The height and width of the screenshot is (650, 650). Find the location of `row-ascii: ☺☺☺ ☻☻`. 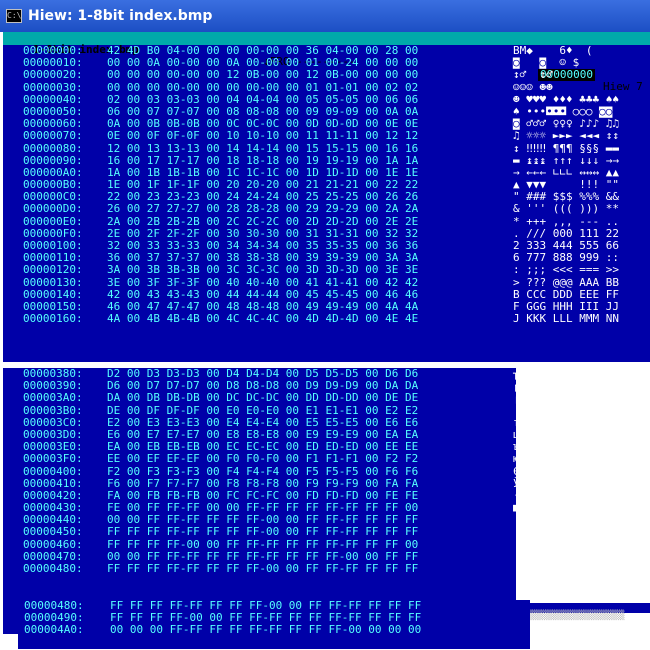

row-ascii: ☺☺☺ ☻☻ is located at coordinates (533, 87).